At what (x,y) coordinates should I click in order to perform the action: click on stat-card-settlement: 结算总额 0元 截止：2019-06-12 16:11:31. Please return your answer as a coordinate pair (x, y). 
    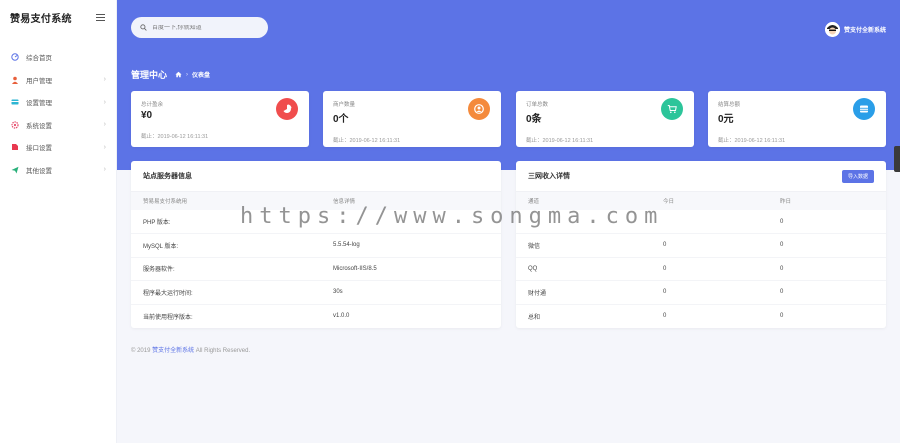
    Looking at the image, I should click on (797, 119).